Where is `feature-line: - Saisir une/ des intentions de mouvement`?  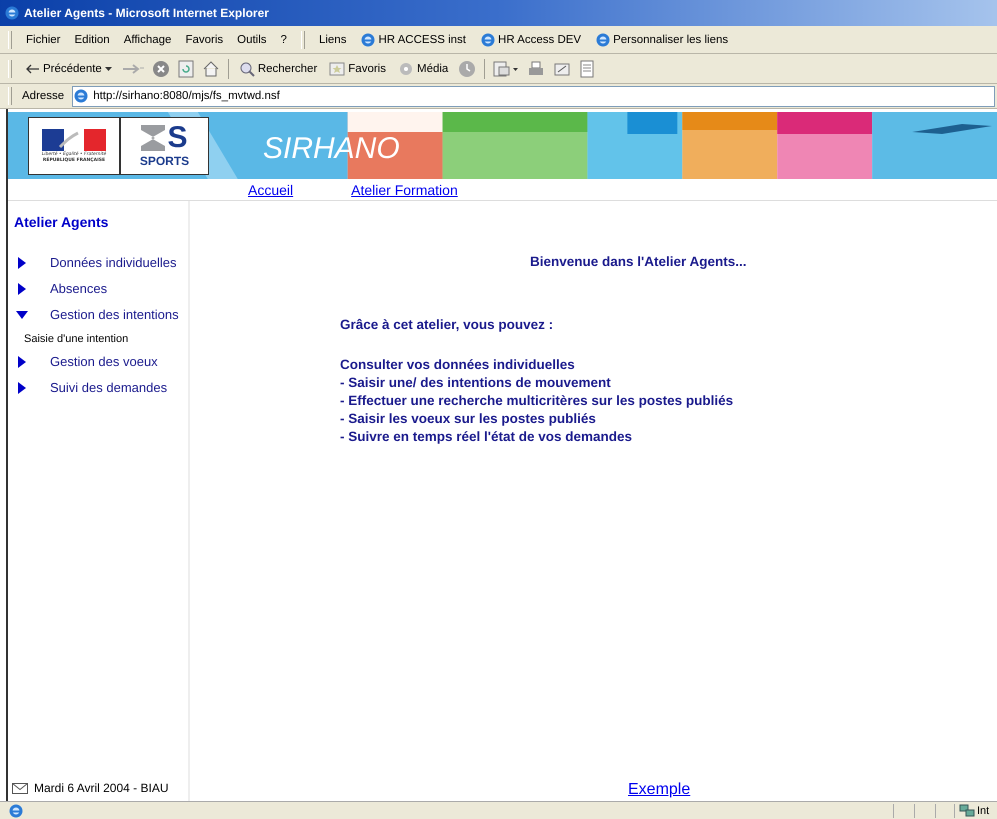
feature-line: - Saisir une/ des intentions de mouvement is located at coordinates (476, 383).